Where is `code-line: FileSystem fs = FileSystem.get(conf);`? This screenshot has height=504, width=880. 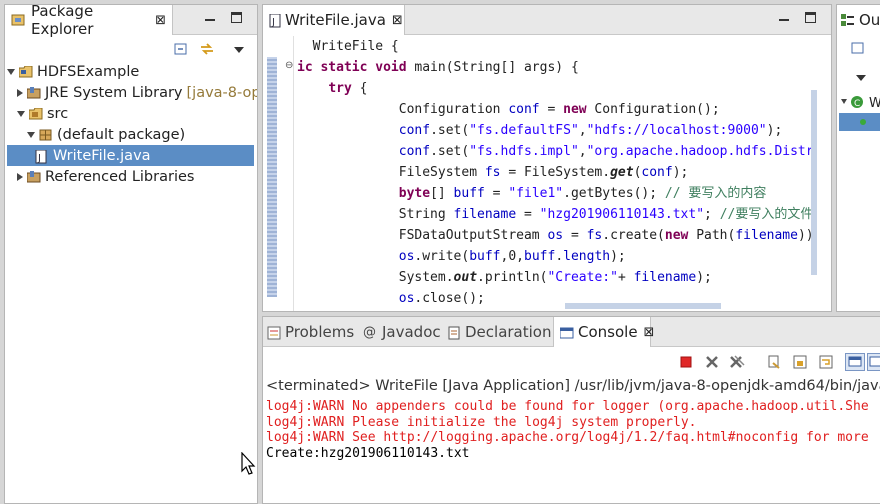 code-line: FileSystem fs = FileSystem.get(conf); is located at coordinates (557, 172).